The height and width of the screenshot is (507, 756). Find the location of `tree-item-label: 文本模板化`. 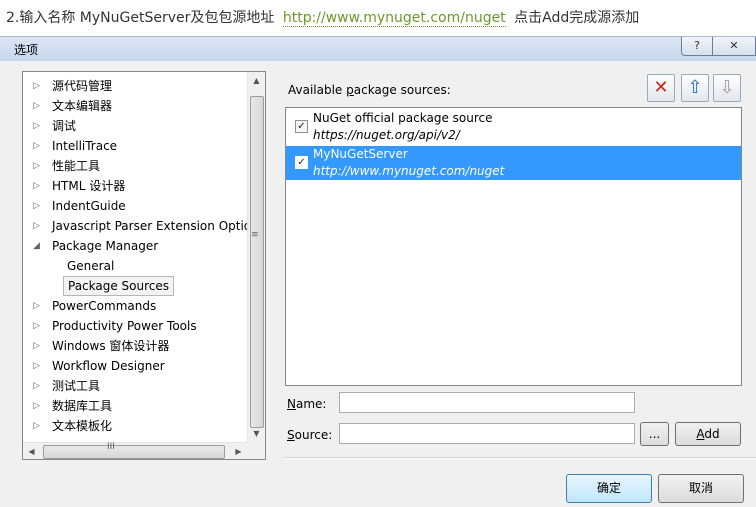

tree-item-label: 文本模板化 is located at coordinates (82, 426).